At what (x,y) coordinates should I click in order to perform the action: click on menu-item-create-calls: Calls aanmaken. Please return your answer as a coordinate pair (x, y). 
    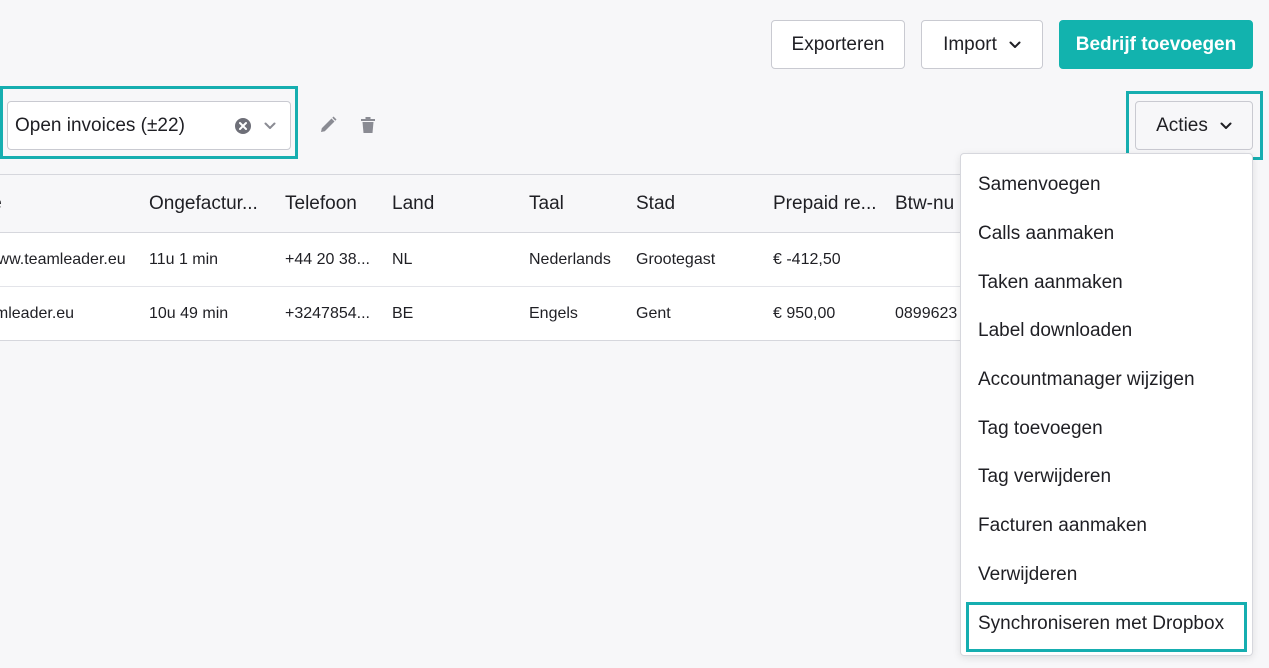
    Looking at the image, I should click on (1106, 234).